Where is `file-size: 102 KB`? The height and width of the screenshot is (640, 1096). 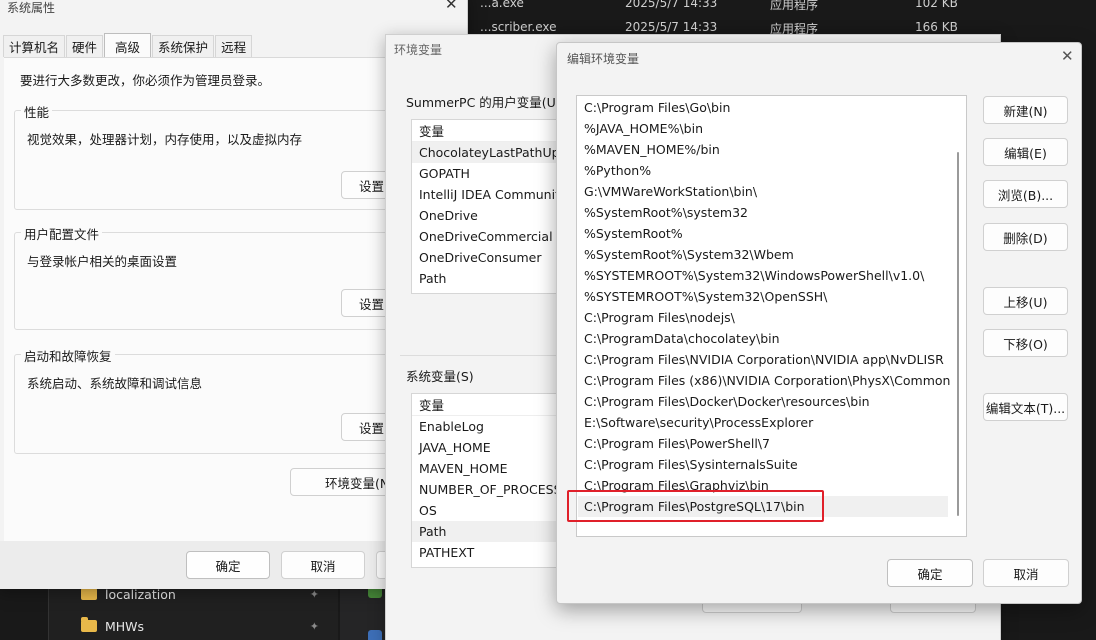 file-size: 102 KB is located at coordinates (936, 5).